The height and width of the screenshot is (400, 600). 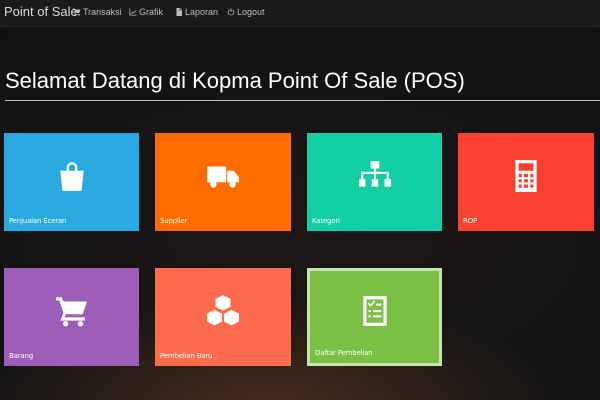 What do you see at coordinates (375, 176) in the screenshot?
I see `sitemap-icon` at bounding box center [375, 176].